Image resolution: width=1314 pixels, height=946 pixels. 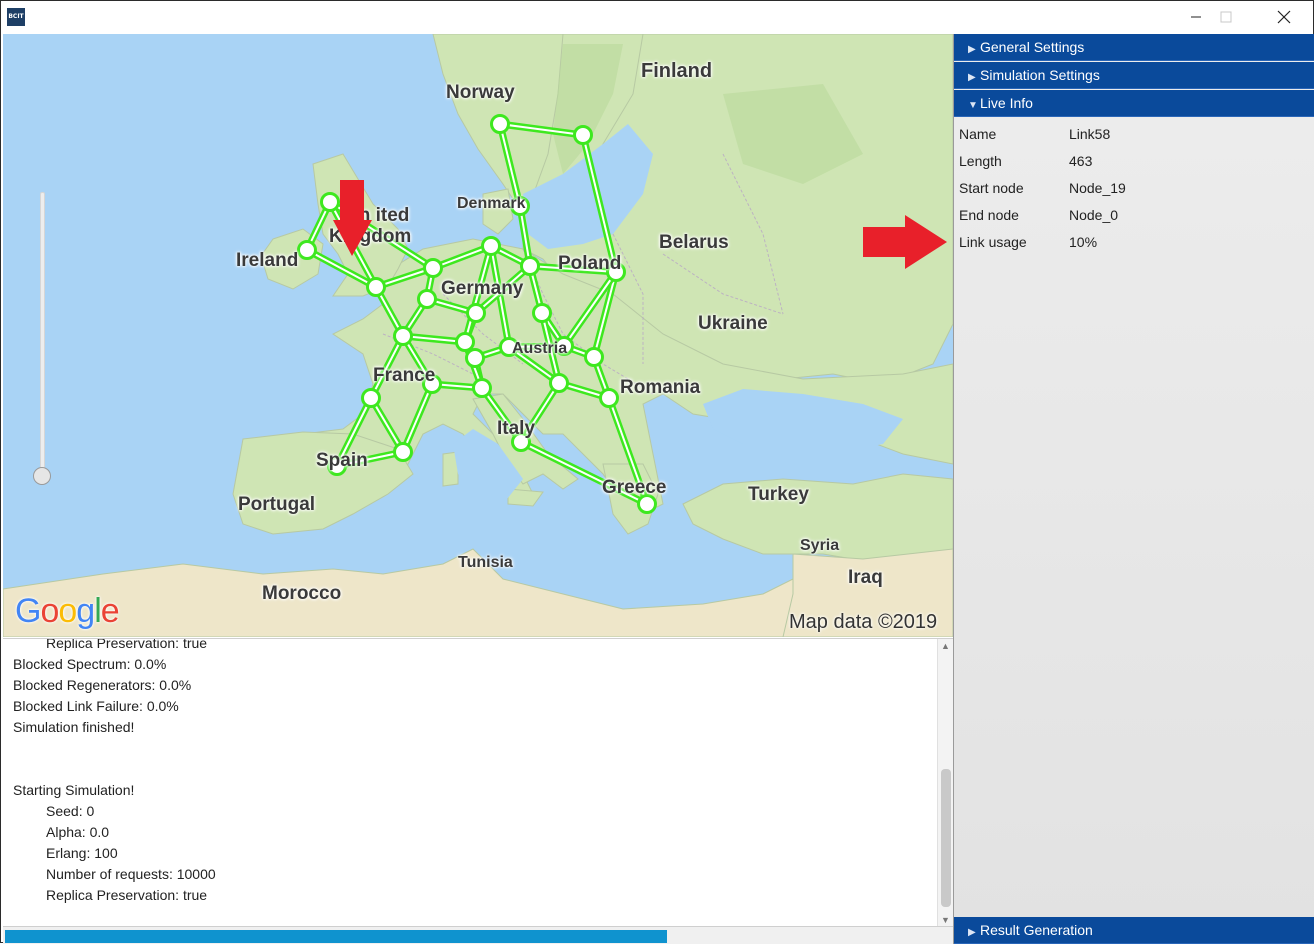 What do you see at coordinates (74, 790) in the screenshot?
I see `console-line: Starting Simulation!` at bounding box center [74, 790].